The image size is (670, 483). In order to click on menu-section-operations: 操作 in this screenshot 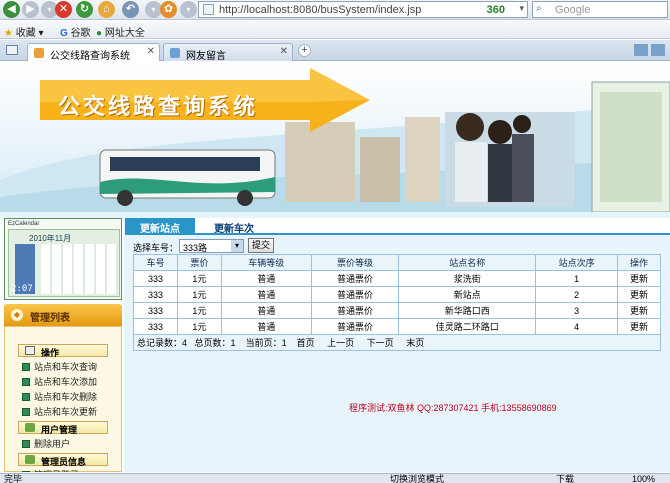, I will do `click(63, 351)`.